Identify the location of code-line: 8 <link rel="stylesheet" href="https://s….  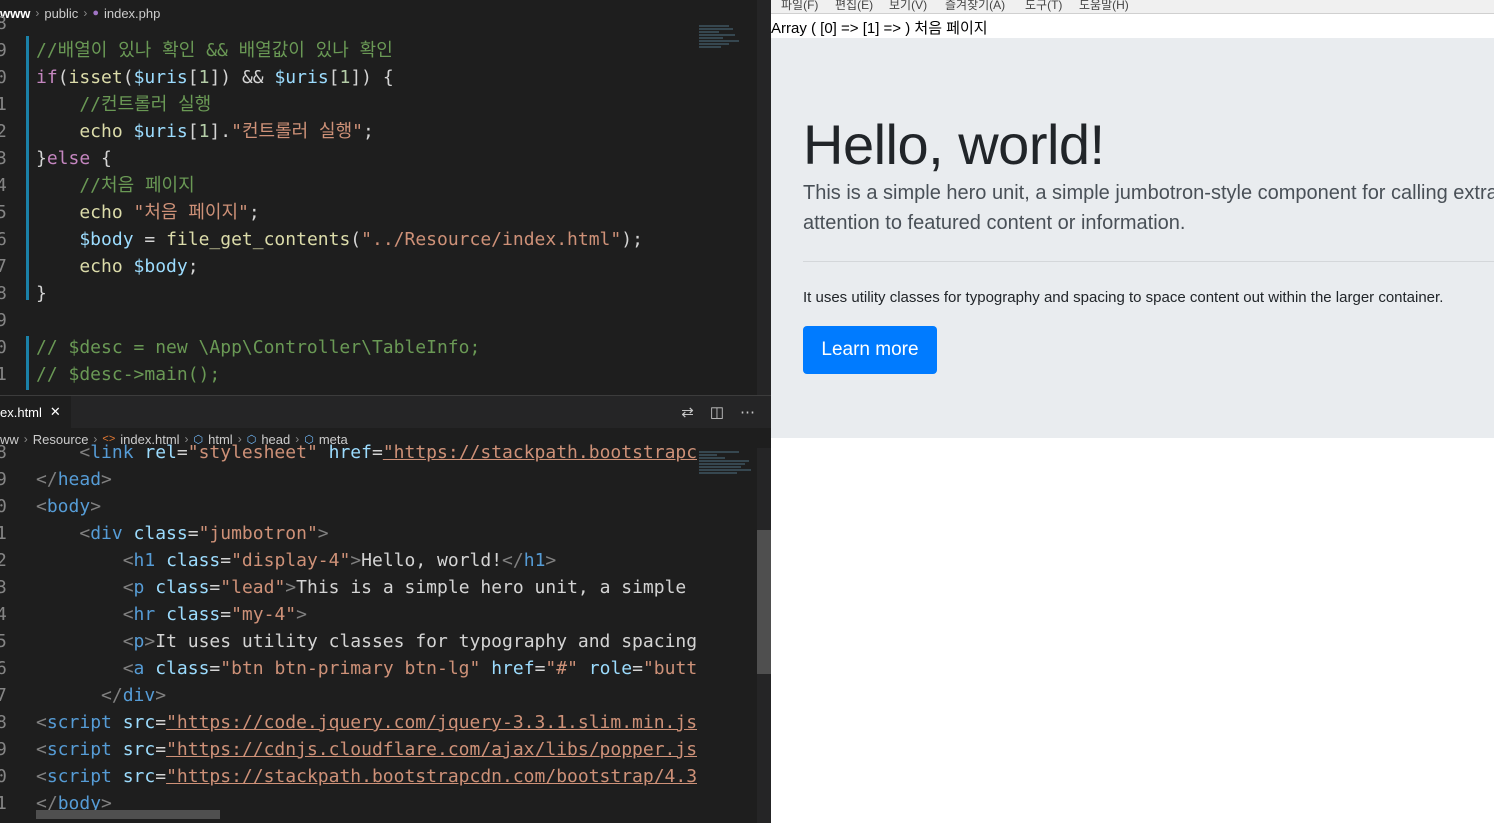
(348, 452).